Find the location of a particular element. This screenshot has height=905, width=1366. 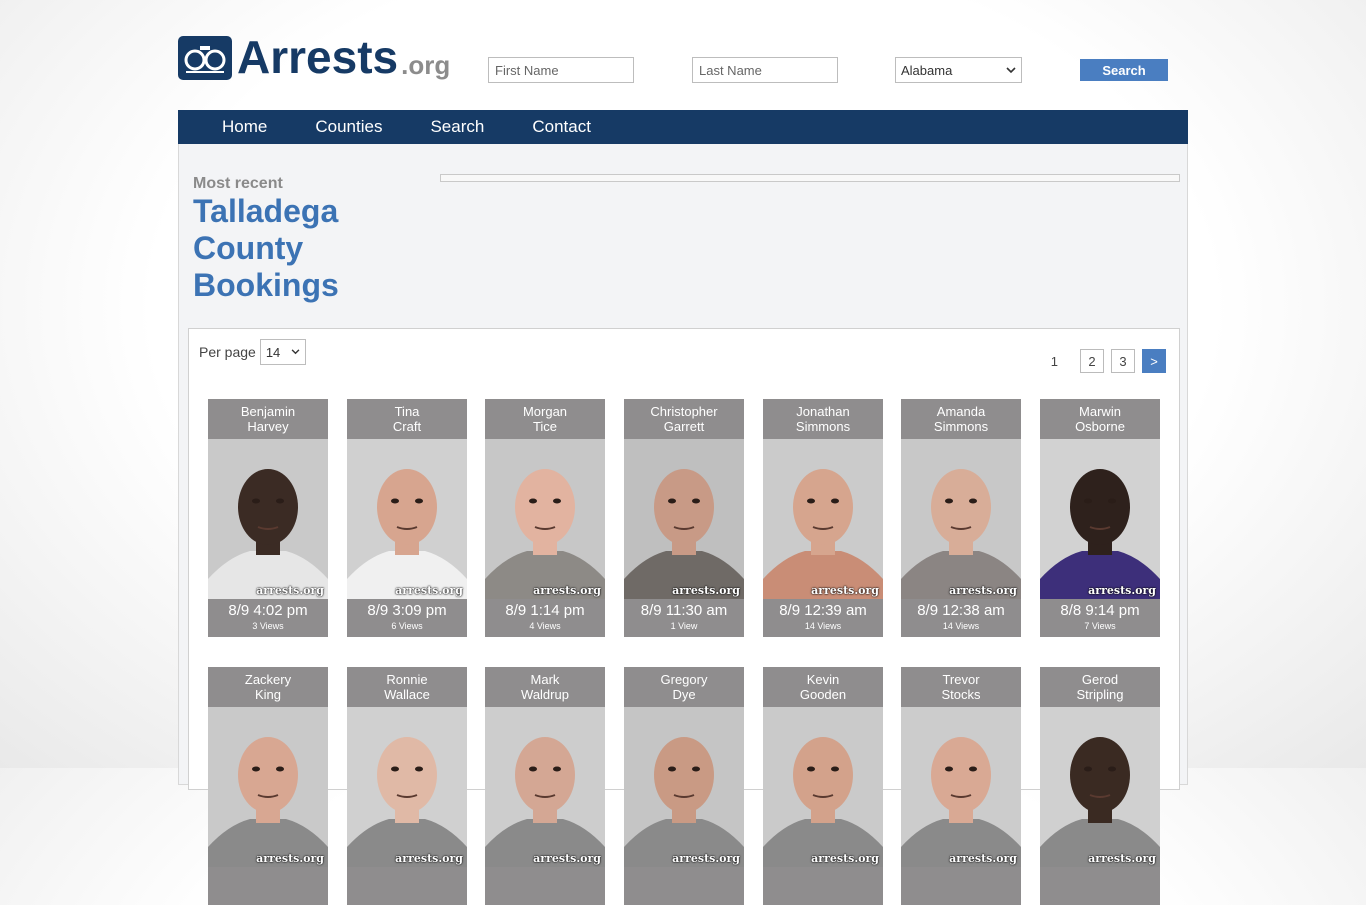

booking-time: 8/9 1:14 pm is located at coordinates (545, 610).